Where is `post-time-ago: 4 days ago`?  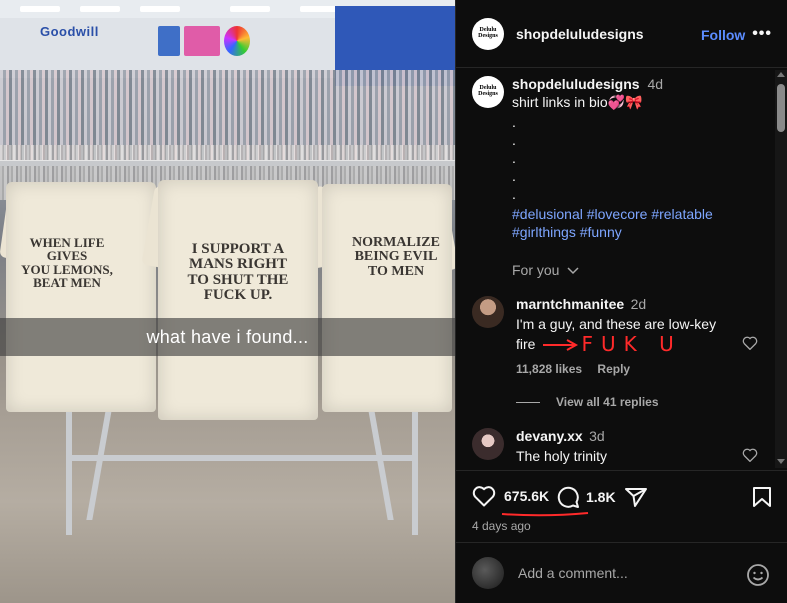
post-time-ago: 4 days ago is located at coordinates (501, 526).